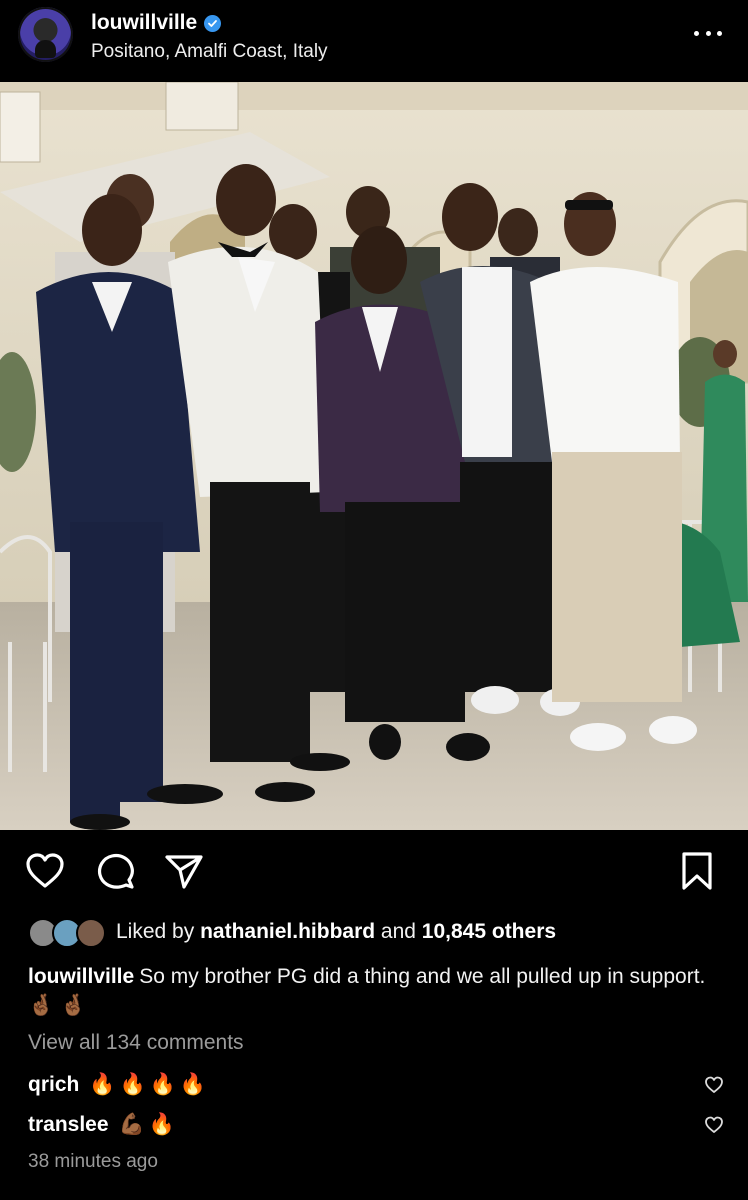 This screenshot has height=1200, width=748. Describe the element at coordinates (149, 1084) in the screenshot. I see `comment-text: 🔥🔥🔥🔥` at that location.